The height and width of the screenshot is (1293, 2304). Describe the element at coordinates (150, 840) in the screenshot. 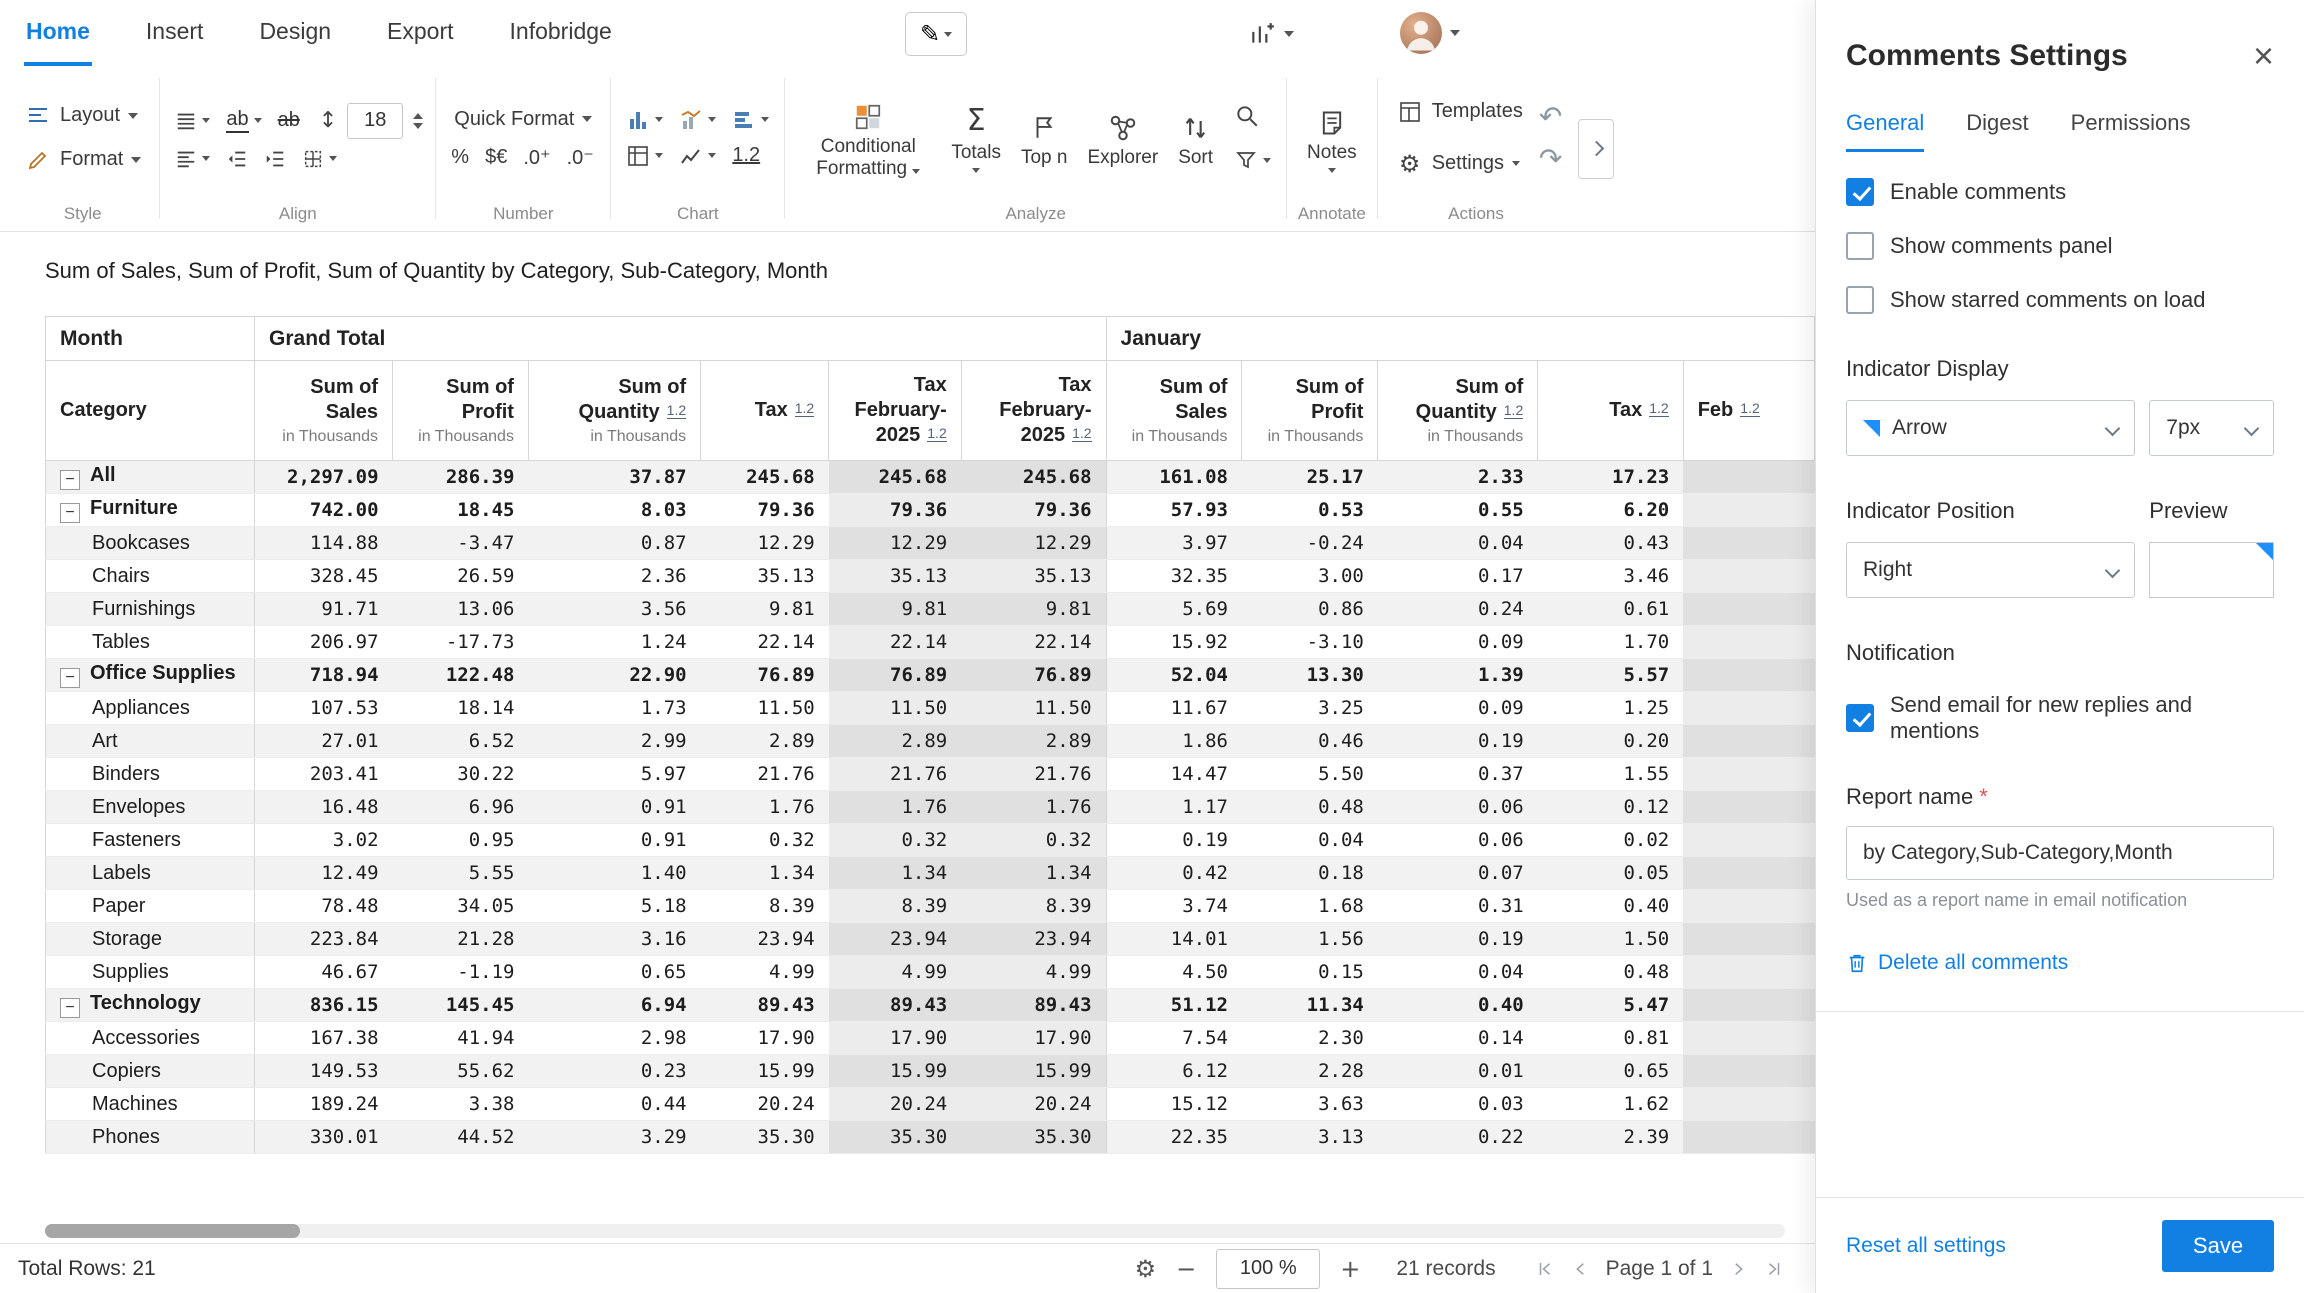

I see `row-label: Fasteners` at that location.